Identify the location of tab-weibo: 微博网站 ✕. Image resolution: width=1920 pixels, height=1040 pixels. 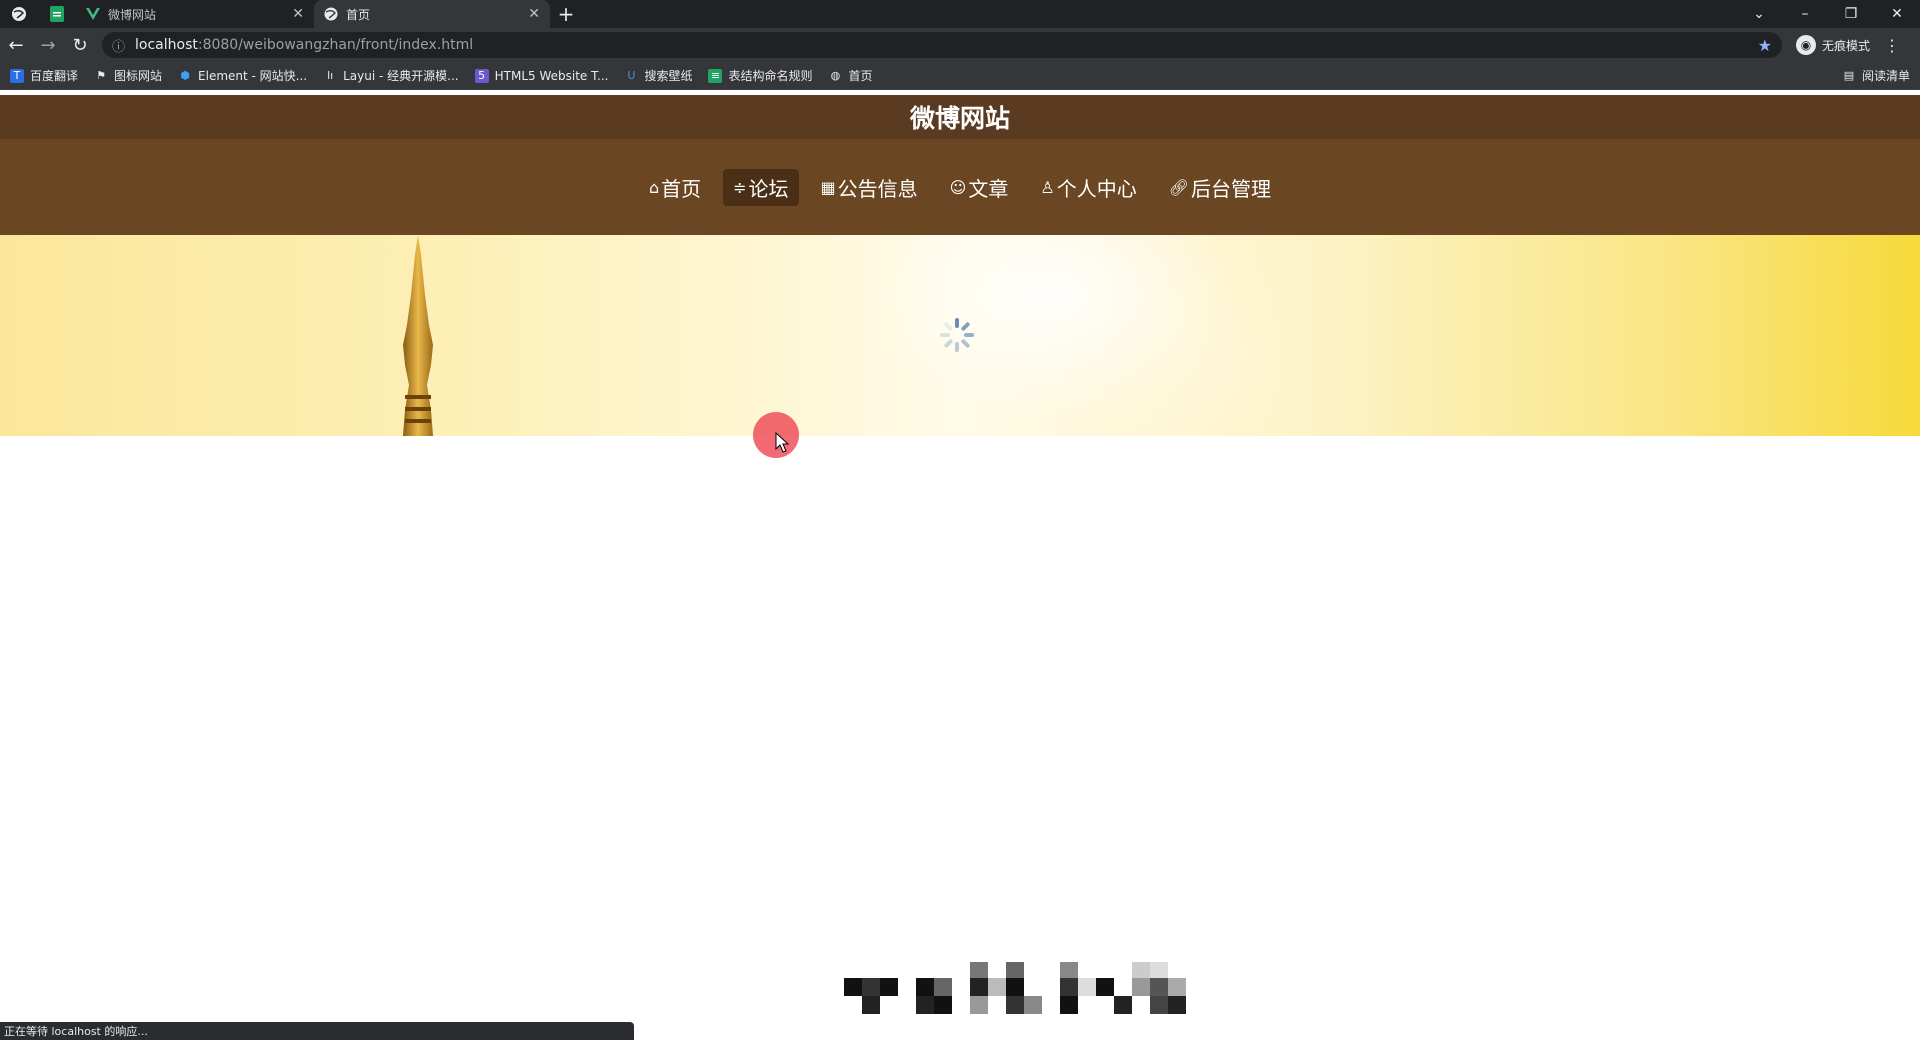
(195, 14).